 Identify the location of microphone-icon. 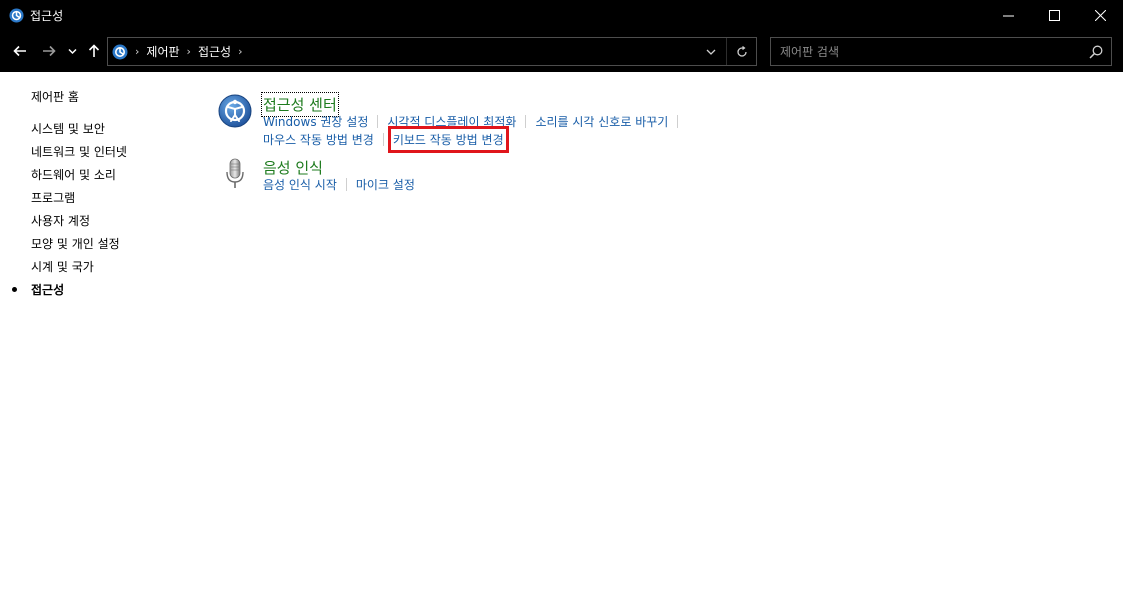
(235, 173).